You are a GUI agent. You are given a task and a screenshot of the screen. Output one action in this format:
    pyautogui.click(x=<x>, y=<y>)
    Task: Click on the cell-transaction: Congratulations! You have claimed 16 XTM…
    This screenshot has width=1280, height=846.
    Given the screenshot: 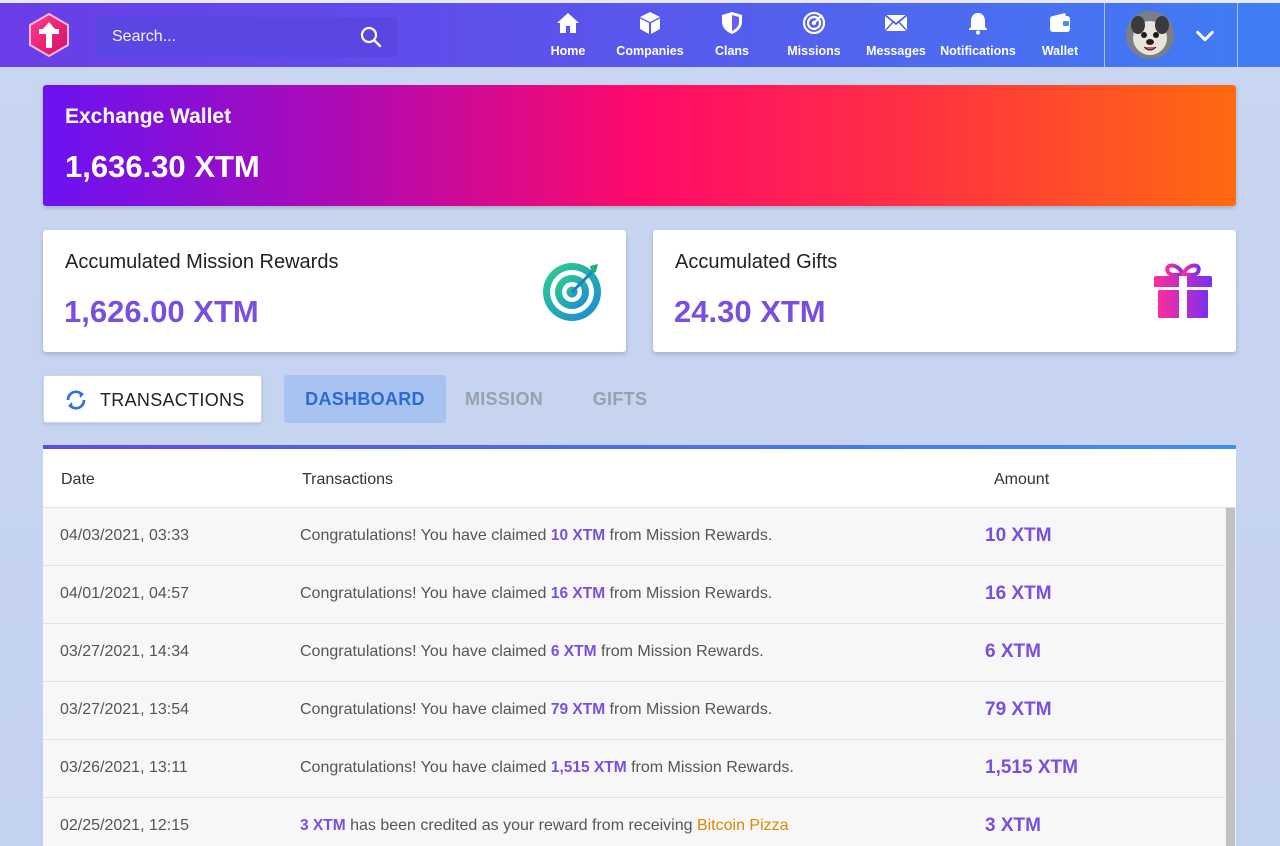 What is the action you would take?
    pyautogui.click(x=536, y=594)
    